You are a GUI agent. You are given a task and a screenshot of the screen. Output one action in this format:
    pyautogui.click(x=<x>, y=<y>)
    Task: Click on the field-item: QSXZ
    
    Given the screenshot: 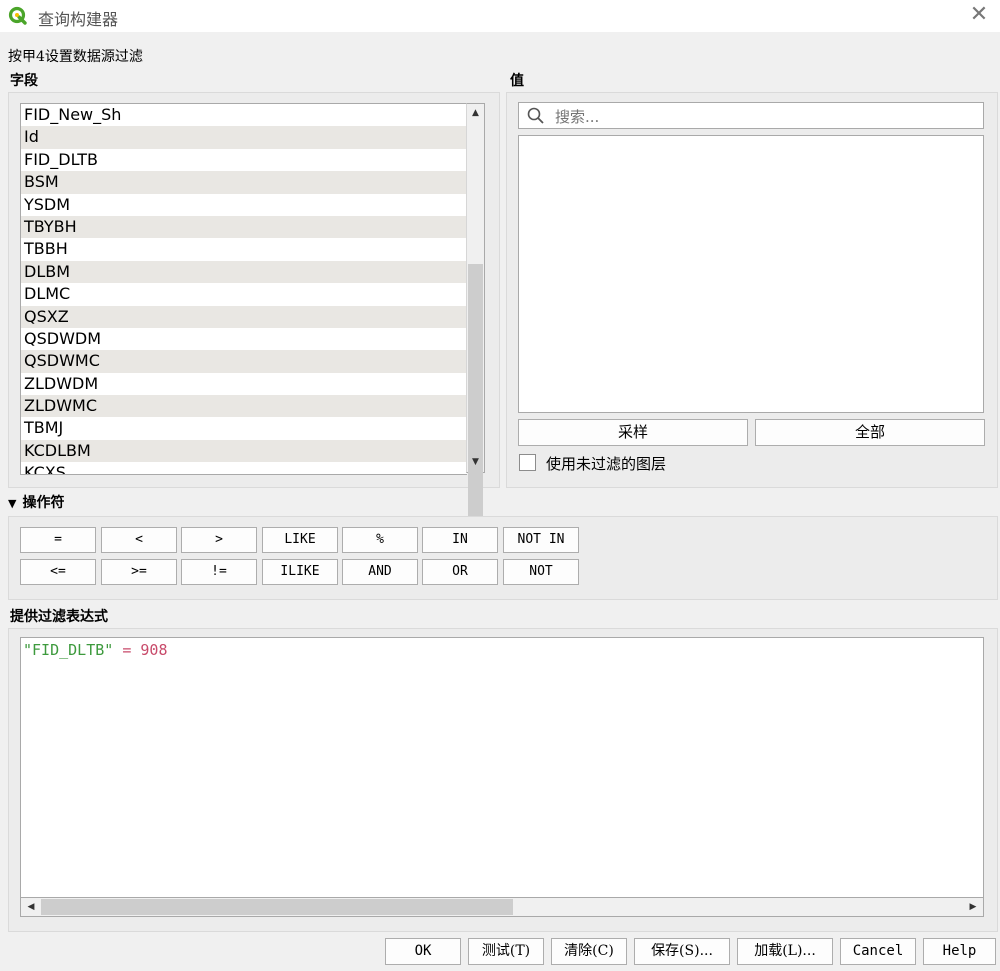 What is the action you would take?
    pyautogui.click(x=244, y=316)
    